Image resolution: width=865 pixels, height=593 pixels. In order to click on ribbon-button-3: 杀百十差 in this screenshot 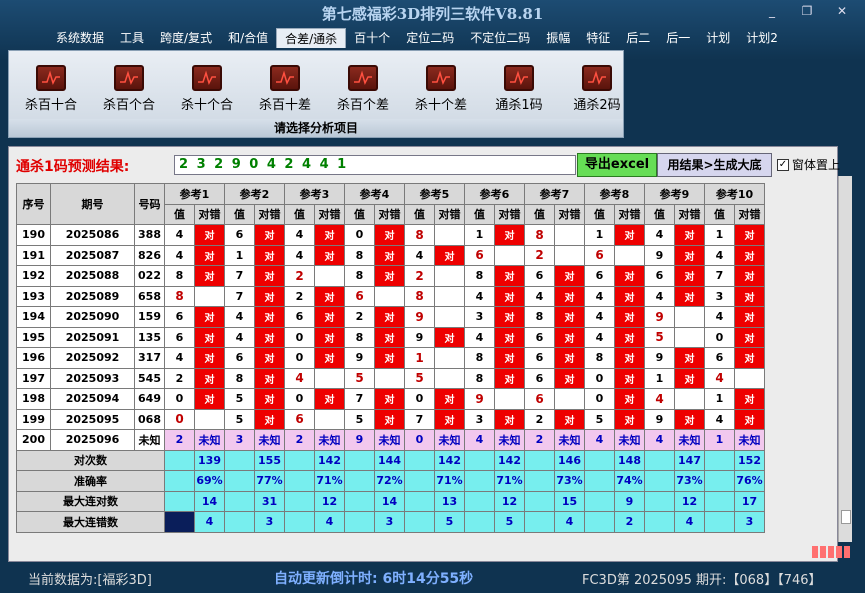, I will do `click(285, 89)`.